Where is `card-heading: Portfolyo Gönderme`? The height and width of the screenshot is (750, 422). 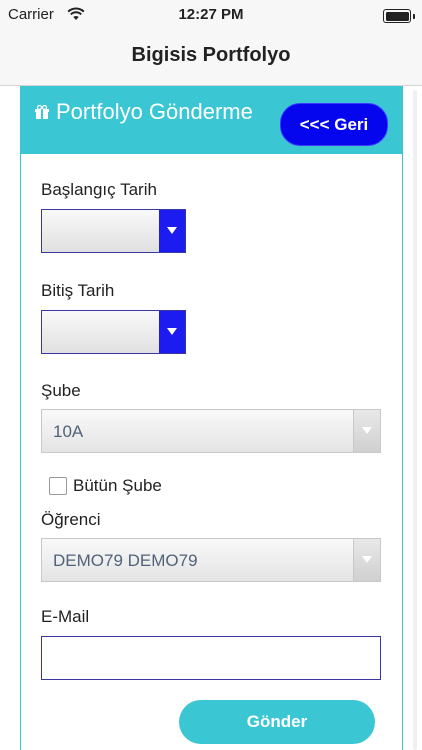 card-heading: Portfolyo Gönderme is located at coordinates (154, 111).